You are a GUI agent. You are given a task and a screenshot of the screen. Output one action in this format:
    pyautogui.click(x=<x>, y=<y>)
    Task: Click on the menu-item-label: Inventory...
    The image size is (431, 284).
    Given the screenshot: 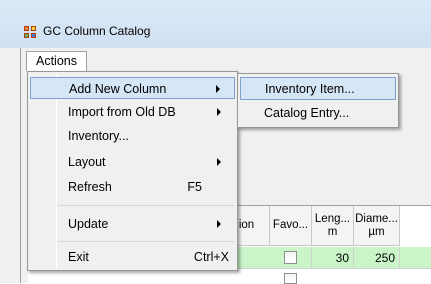 What is the action you would take?
    pyautogui.click(x=98, y=136)
    